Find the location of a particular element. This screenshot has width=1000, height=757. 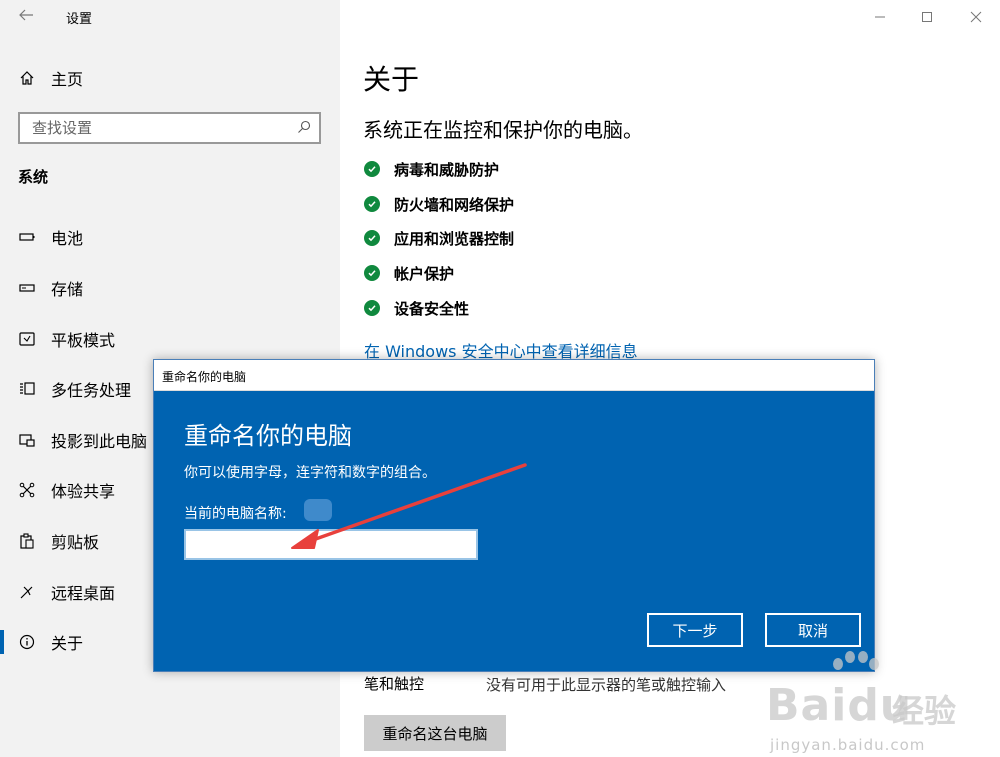

minimize-icon is located at coordinates (880, 17).